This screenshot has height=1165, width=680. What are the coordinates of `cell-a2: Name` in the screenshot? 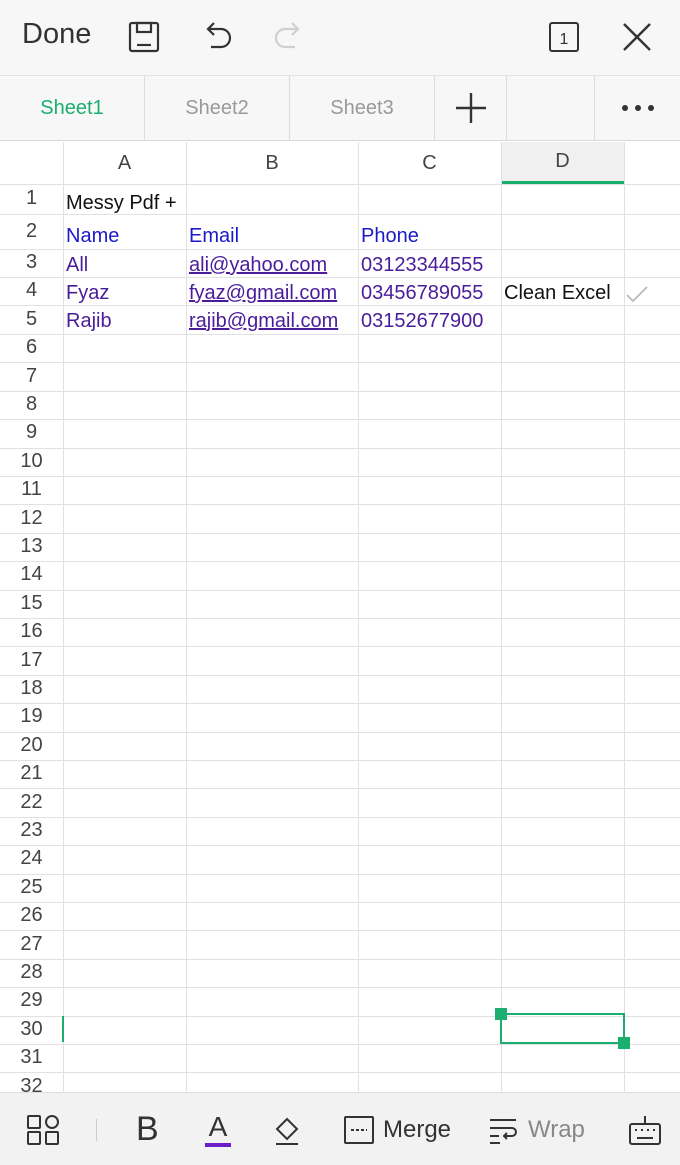 It's located at (92, 236).